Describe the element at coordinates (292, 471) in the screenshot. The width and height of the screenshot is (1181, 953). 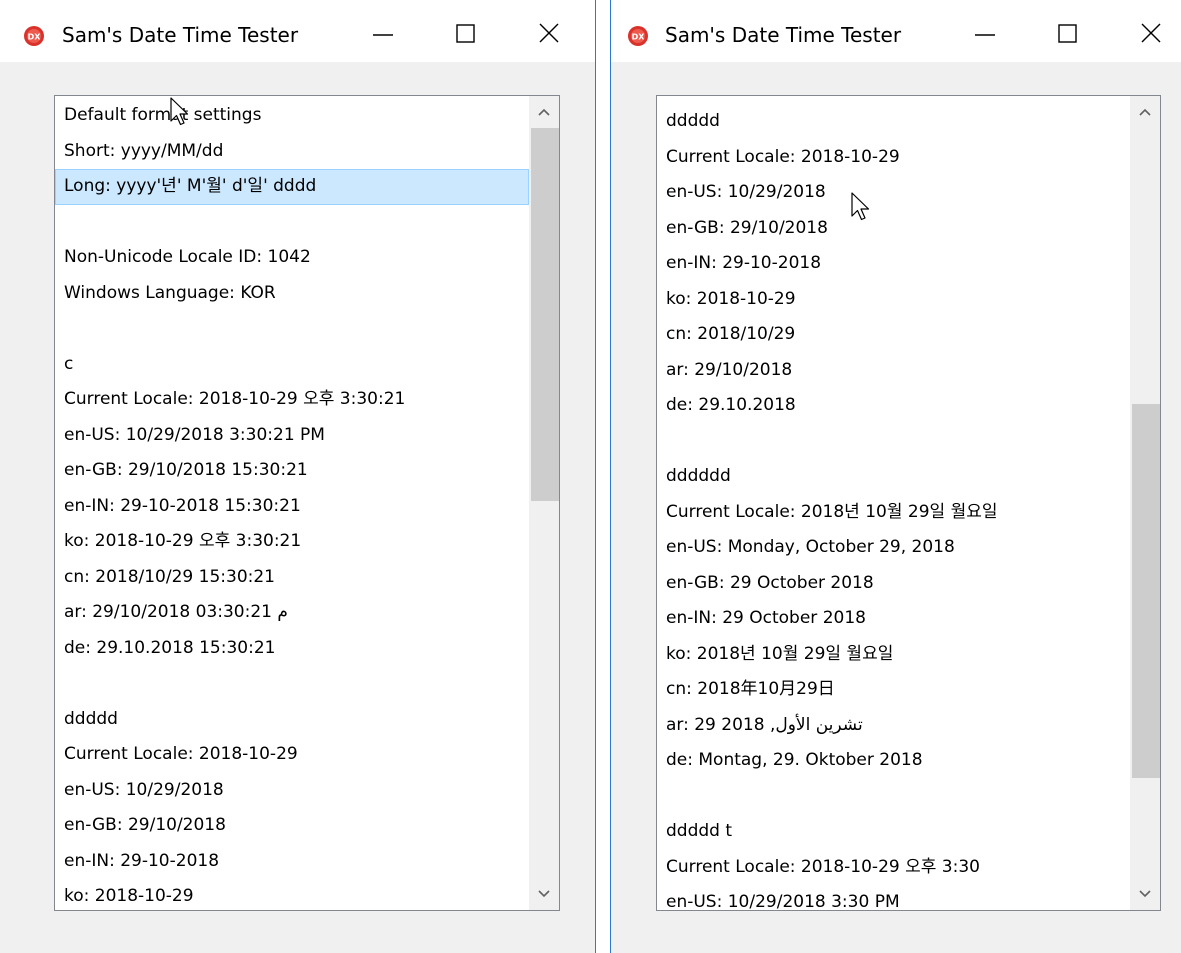
I see `list-item: en-GB: 29/10/2018 15:30:21` at that location.